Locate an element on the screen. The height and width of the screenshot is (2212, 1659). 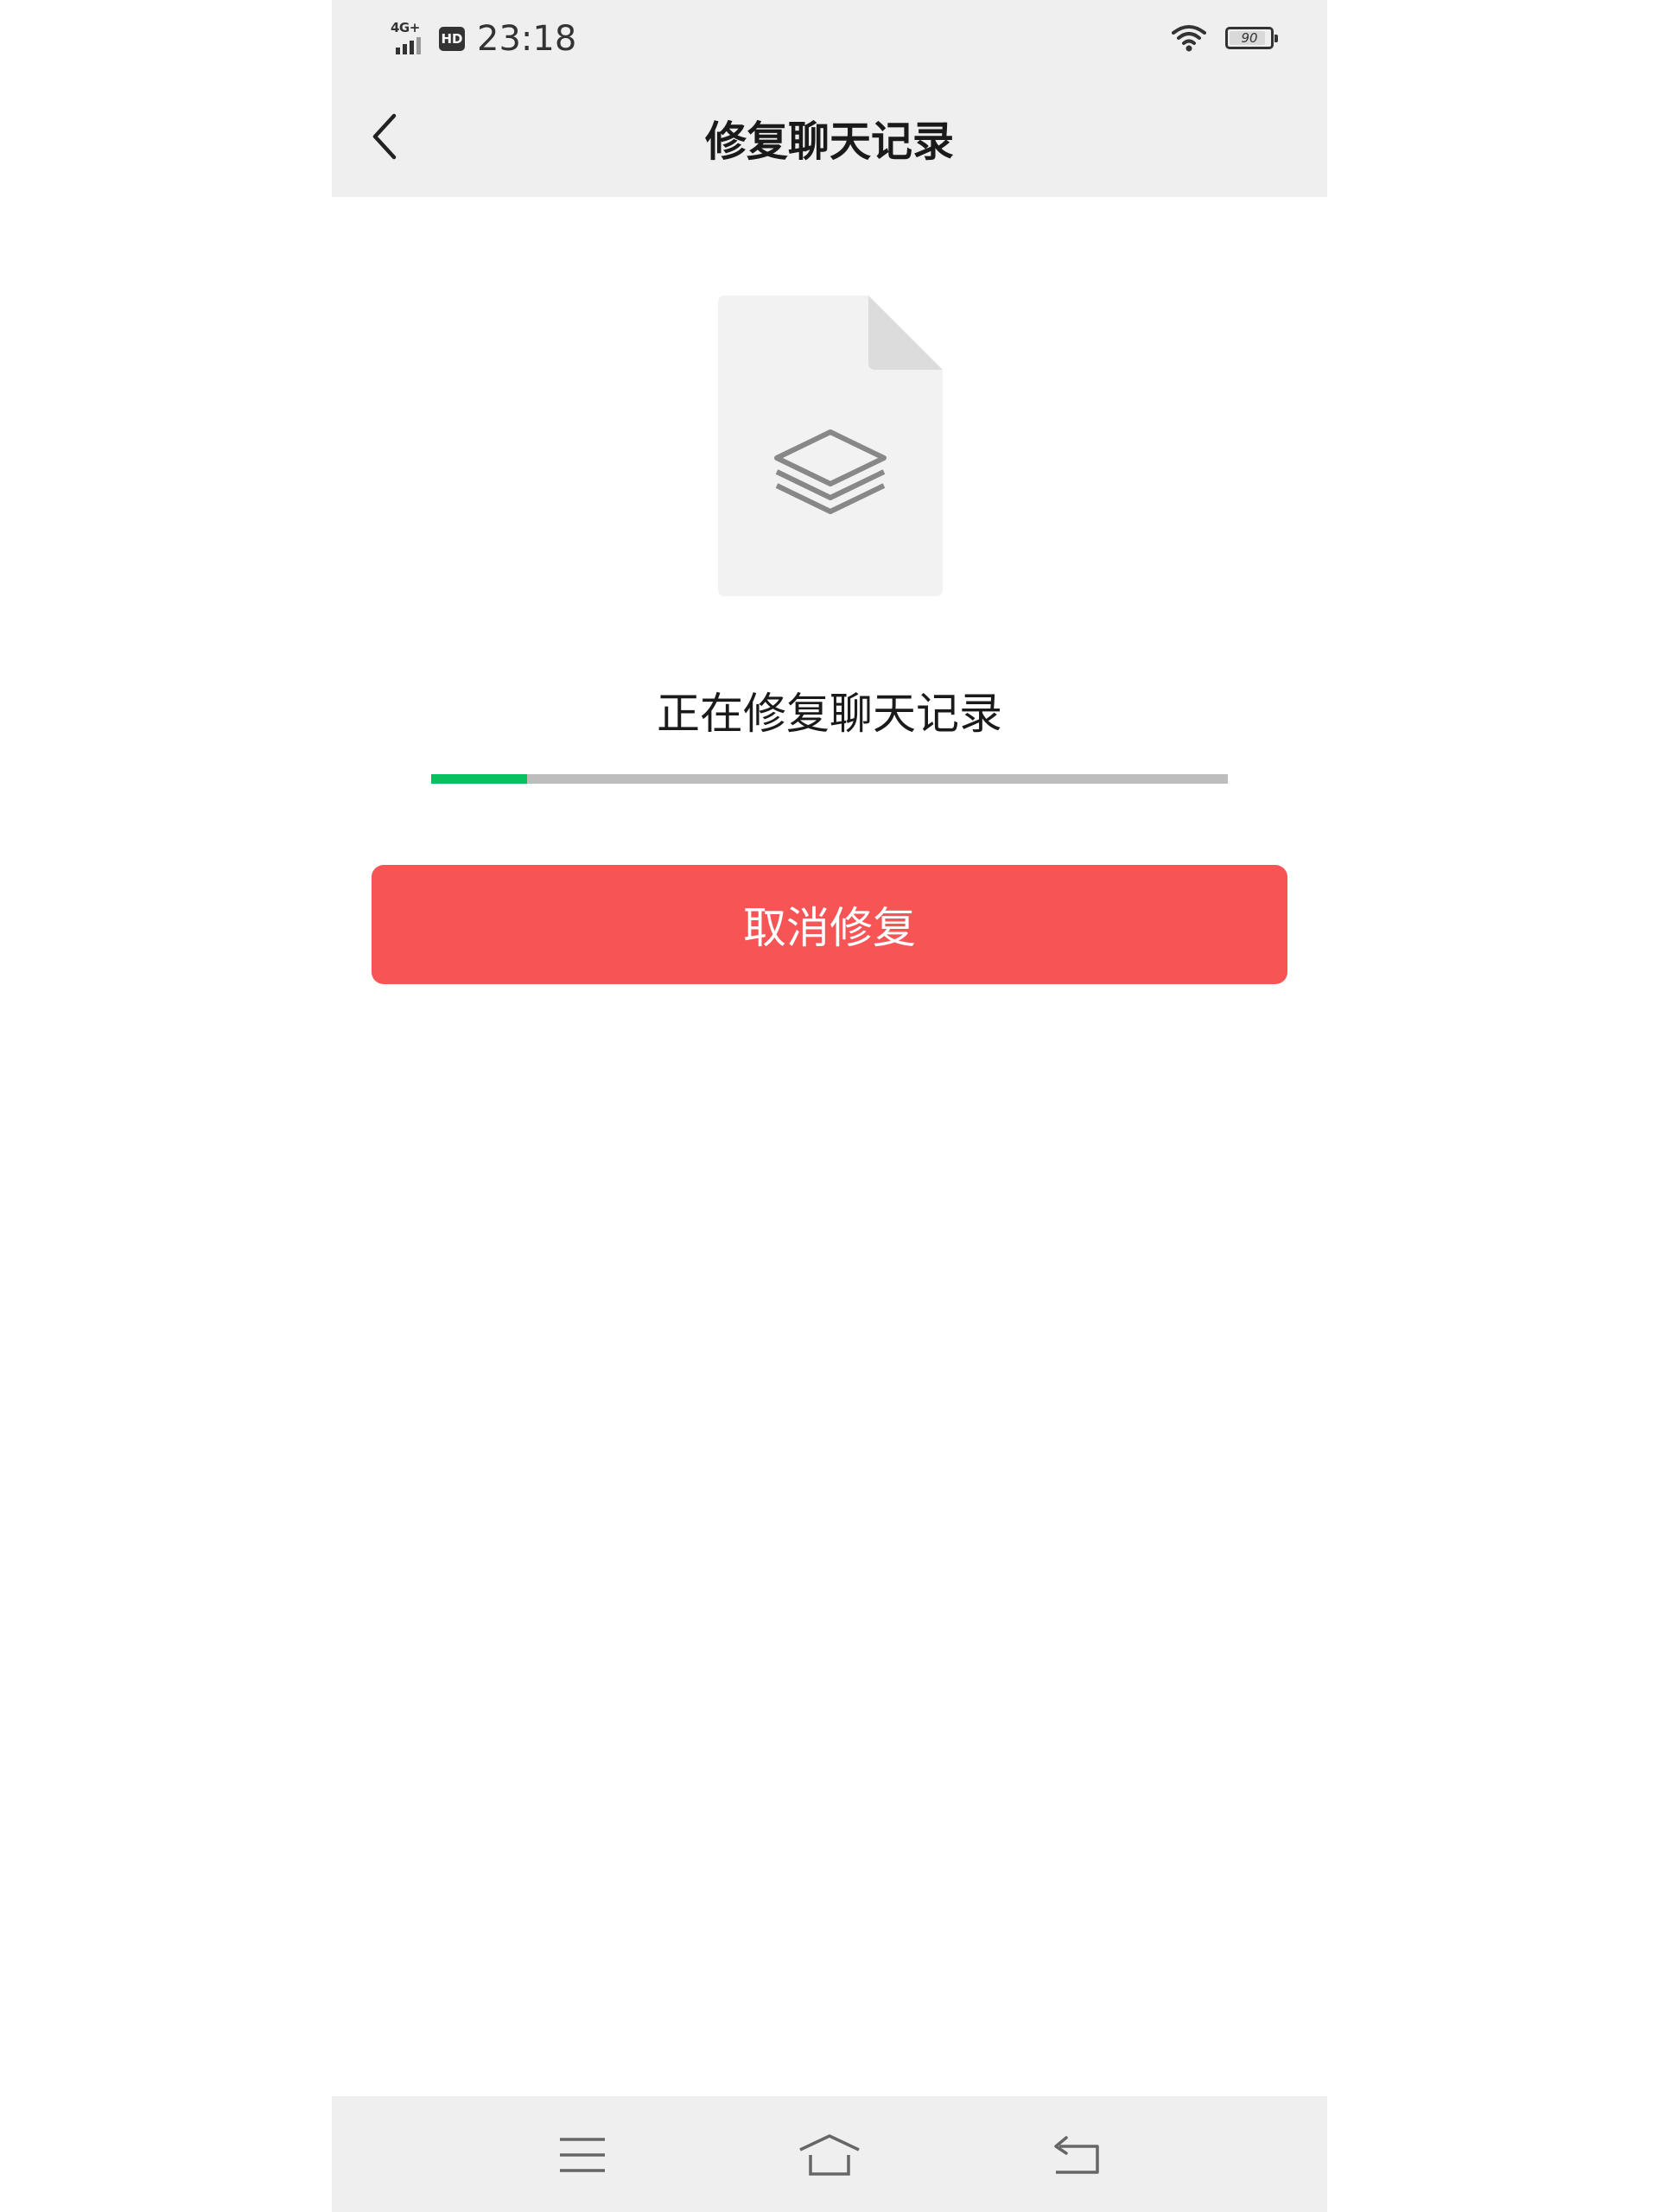
system-navigation-bar is located at coordinates (829, 2154).